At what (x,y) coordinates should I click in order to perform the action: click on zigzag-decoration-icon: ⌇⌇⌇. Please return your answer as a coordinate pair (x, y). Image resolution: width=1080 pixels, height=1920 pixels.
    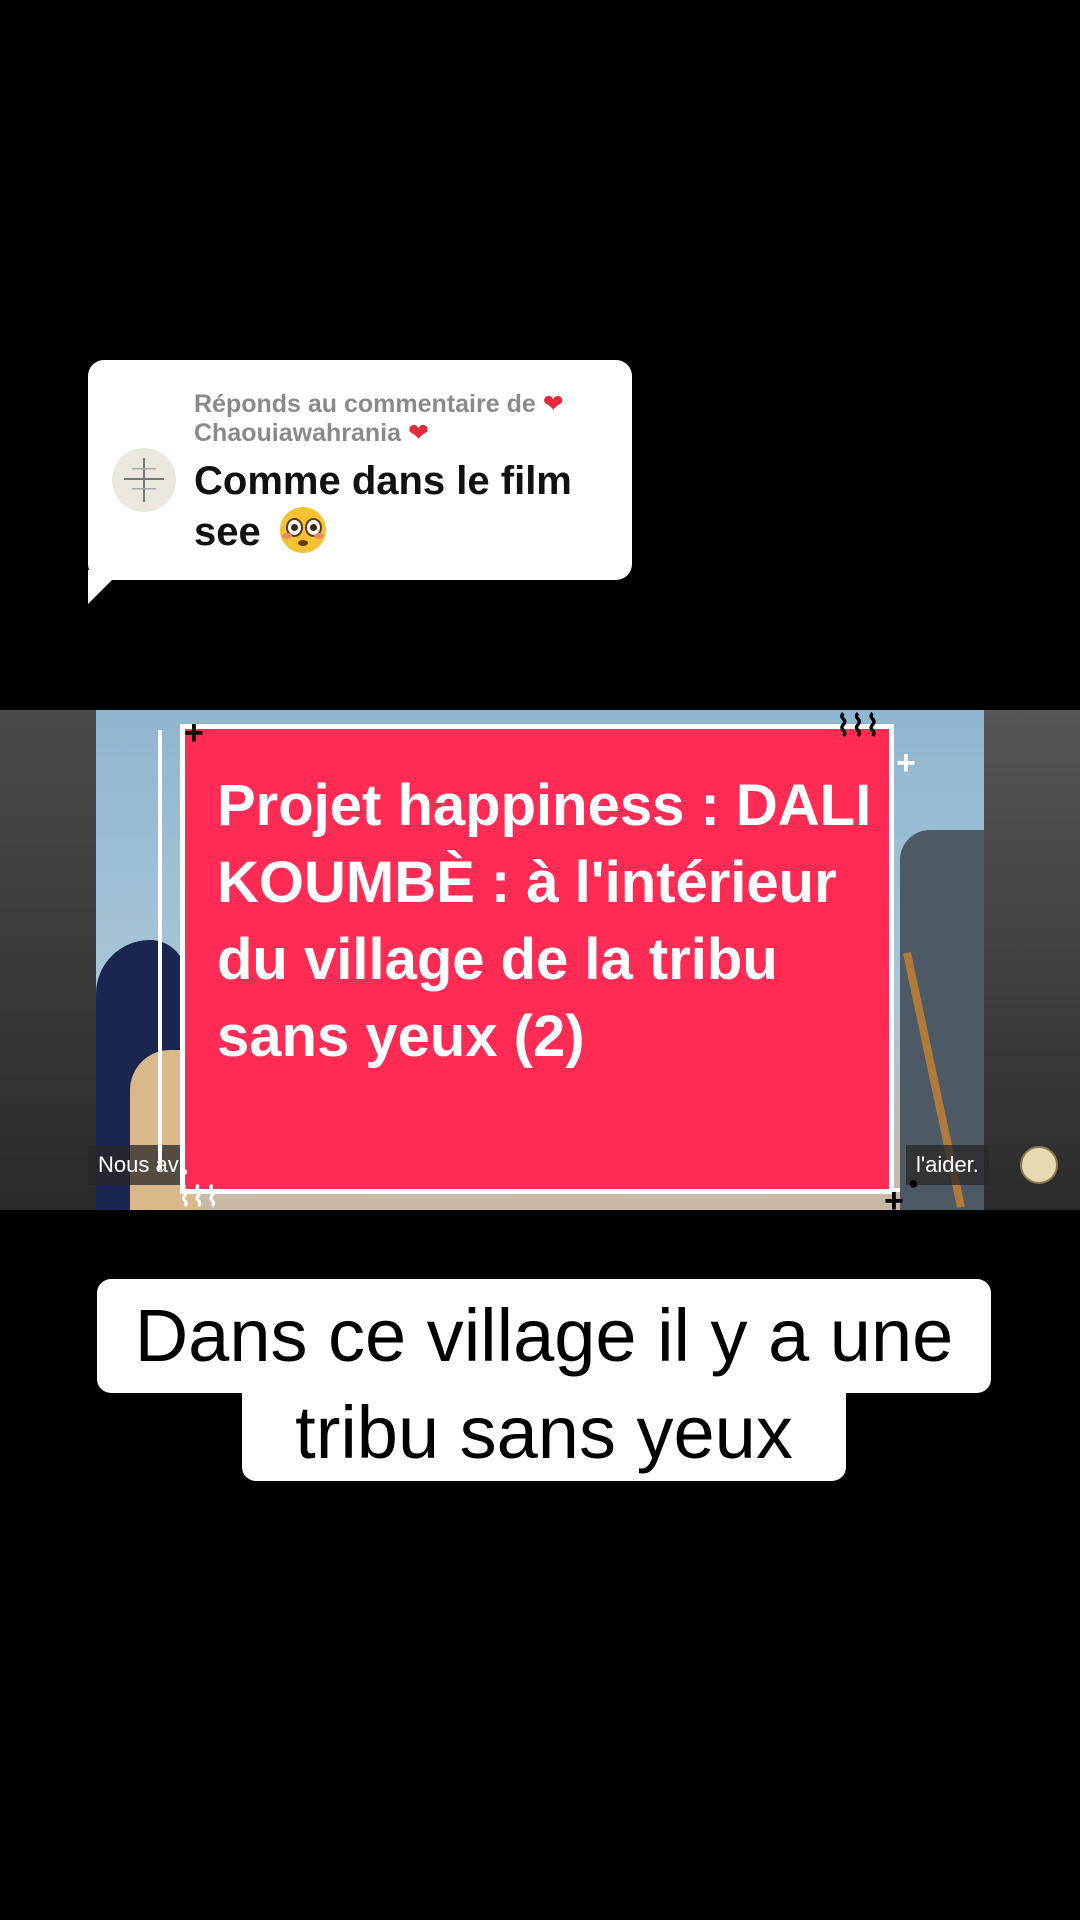
    Looking at the image, I should click on (858, 726).